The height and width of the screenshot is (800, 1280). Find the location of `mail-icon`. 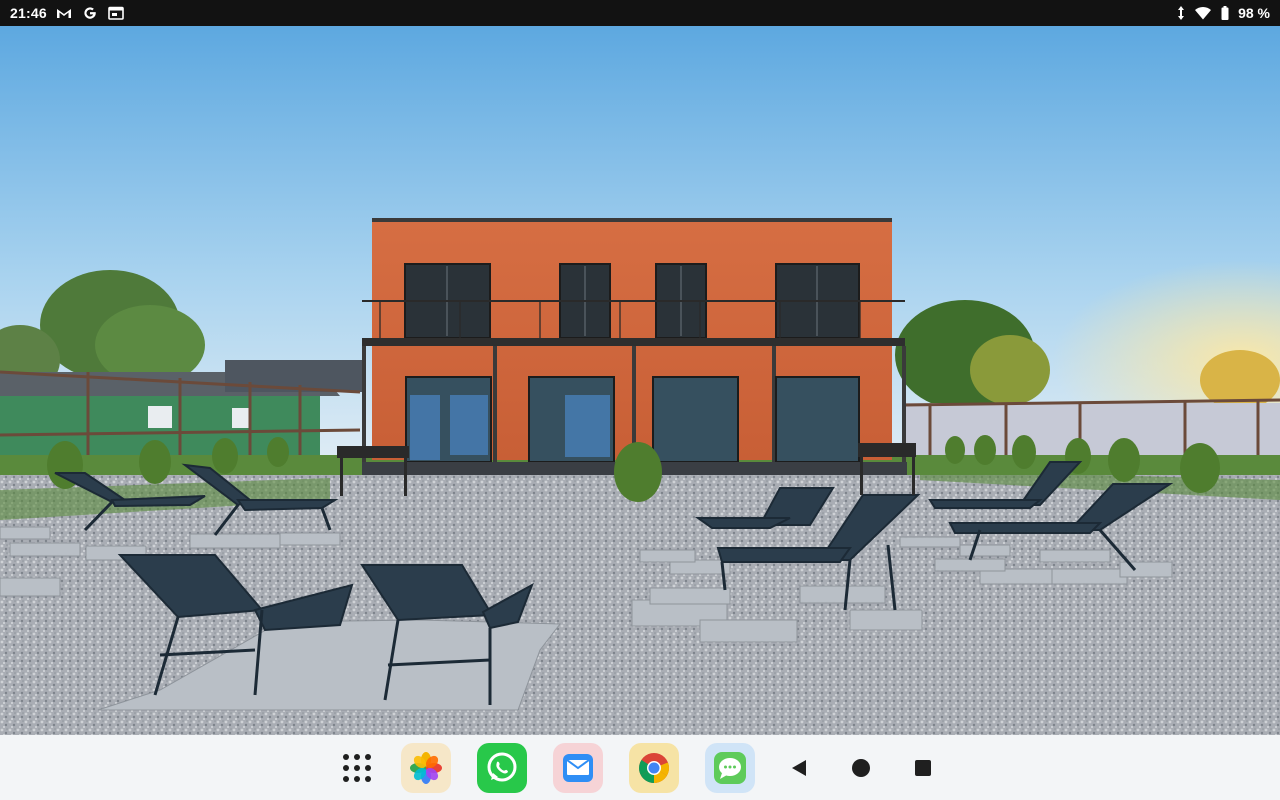

mail-icon is located at coordinates (578, 767).